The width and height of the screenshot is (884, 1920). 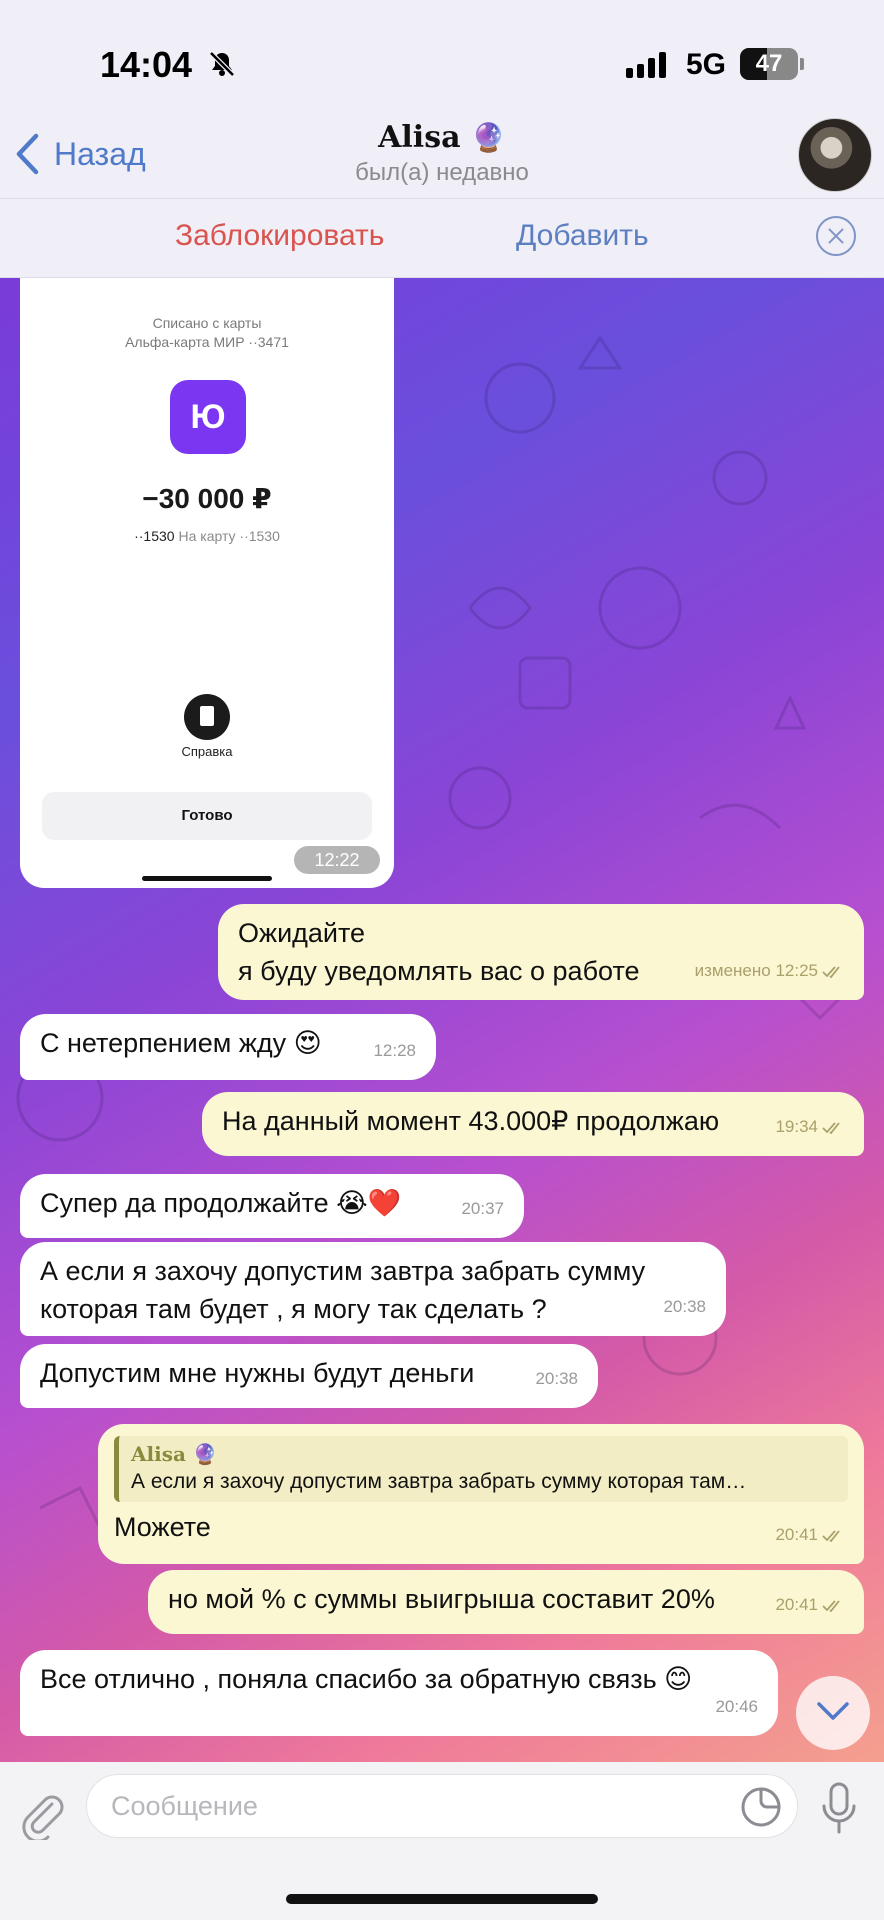 I want to click on contact-status: был(а) недавно, so click(x=442, y=172).